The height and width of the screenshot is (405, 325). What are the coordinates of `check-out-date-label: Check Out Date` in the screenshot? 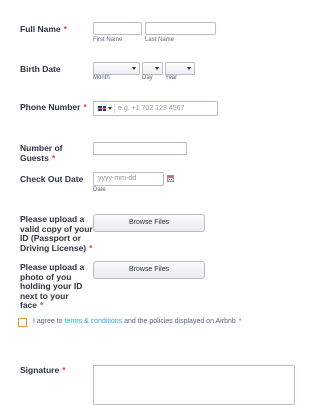 It's located at (52, 179).